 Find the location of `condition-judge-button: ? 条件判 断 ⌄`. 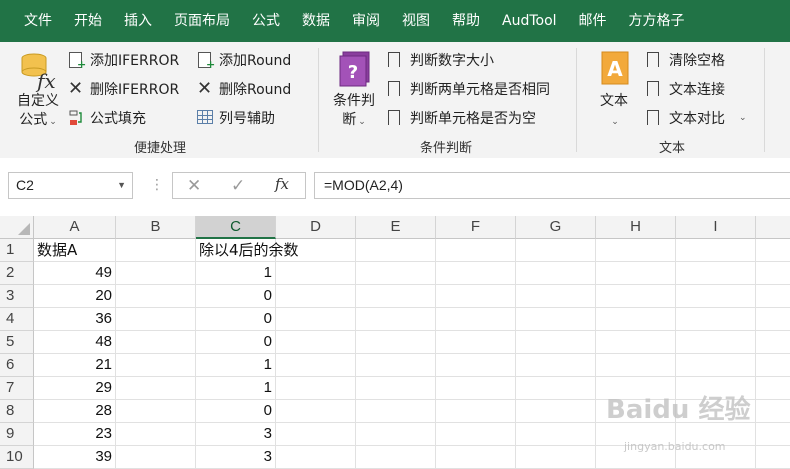

condition-judge-button: ? 条件判 断 ⌄ is located at coordinates (354, 90).